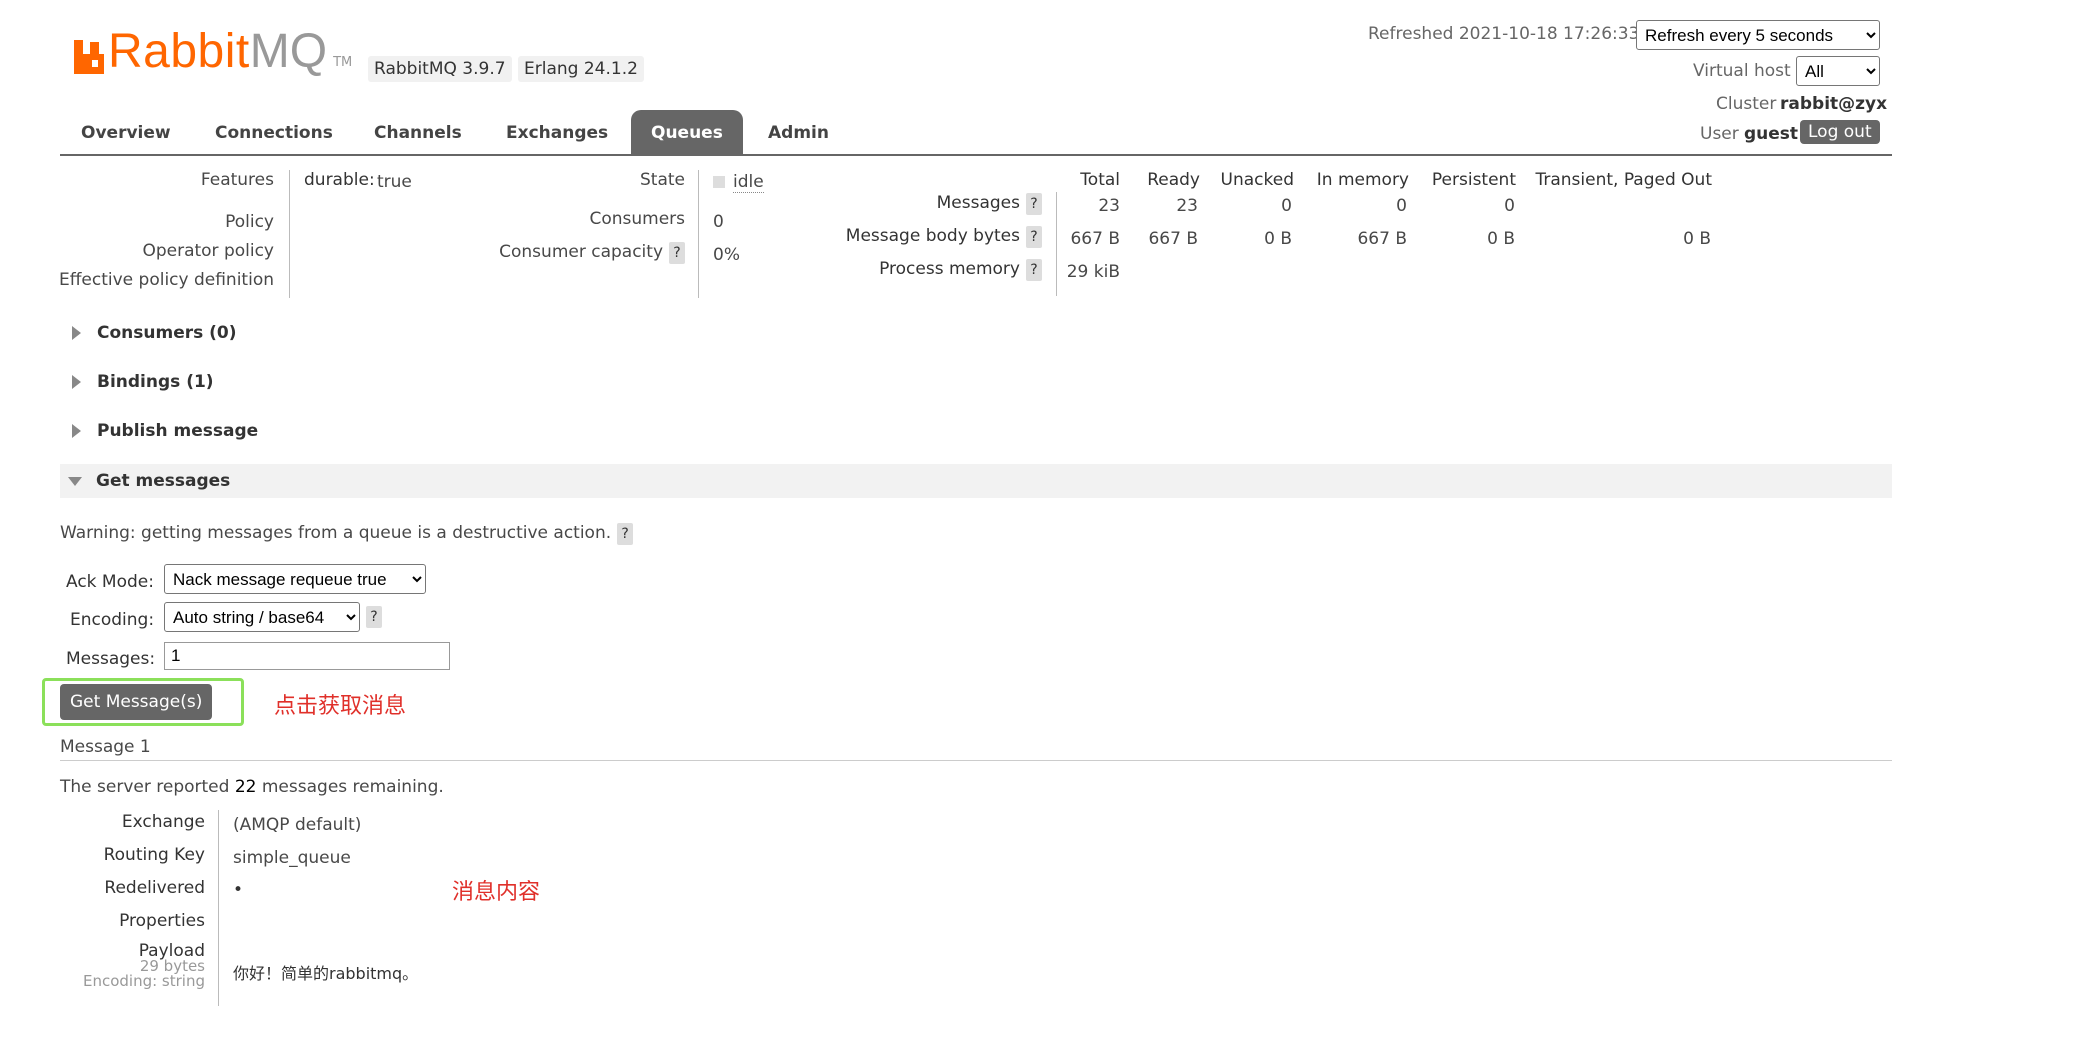 This screenshot has height=1050, width=2092. I want to click on state-label: State, so click(662, 180).